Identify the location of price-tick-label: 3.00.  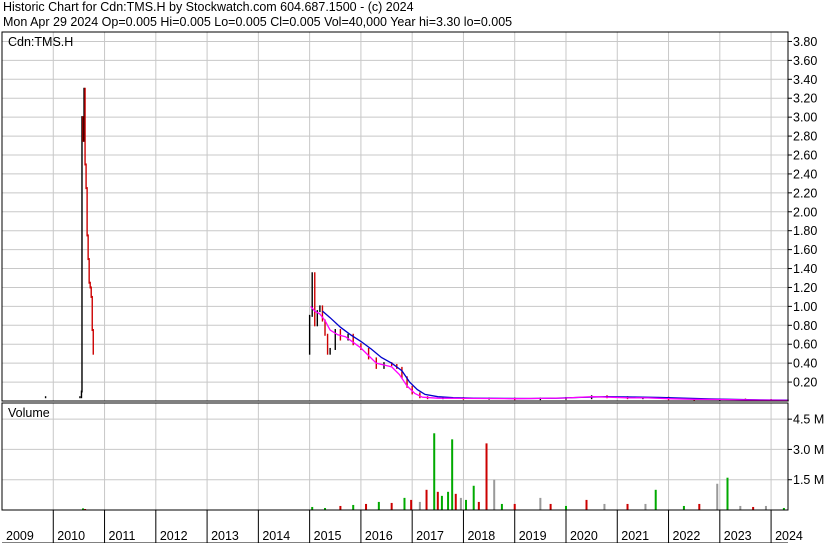
(805, 118).